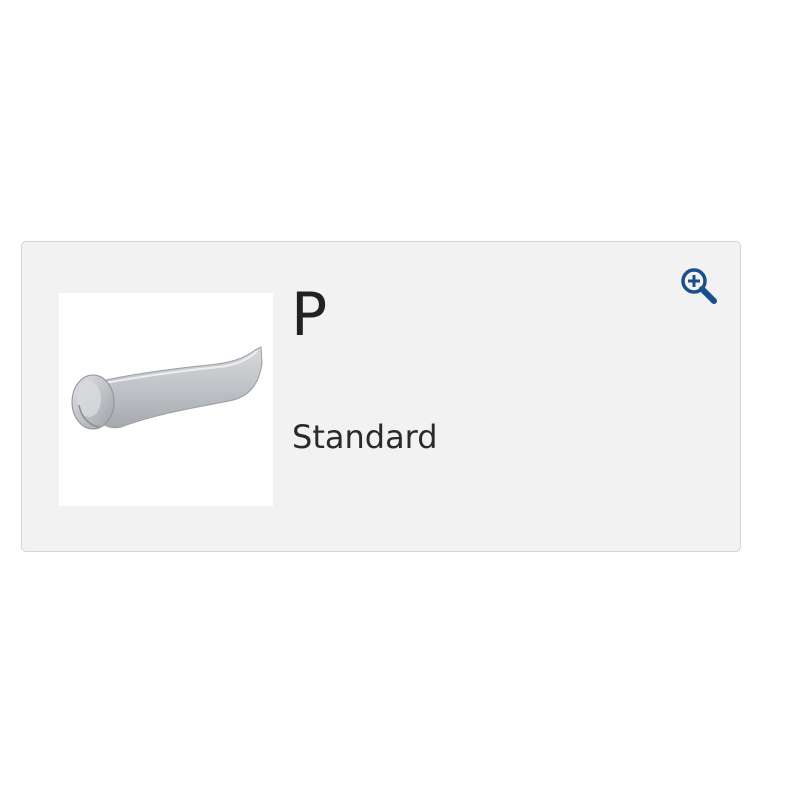 Image resolution: width=800 pixels, height=800 pixels. What do you see at coordinates (699, 286) in the screenshot?
I see `zoom-in-icon` at bounding box center [699, 286].